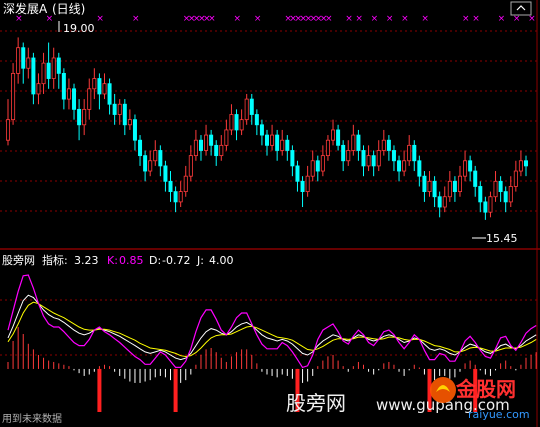 The height and width of the screenshot is (427, 540). What do you see at coordinates (480, 399) in the screenshot?
I see `brand-logo: 金股网 raiyue.com` at bounding box center [480, 399].